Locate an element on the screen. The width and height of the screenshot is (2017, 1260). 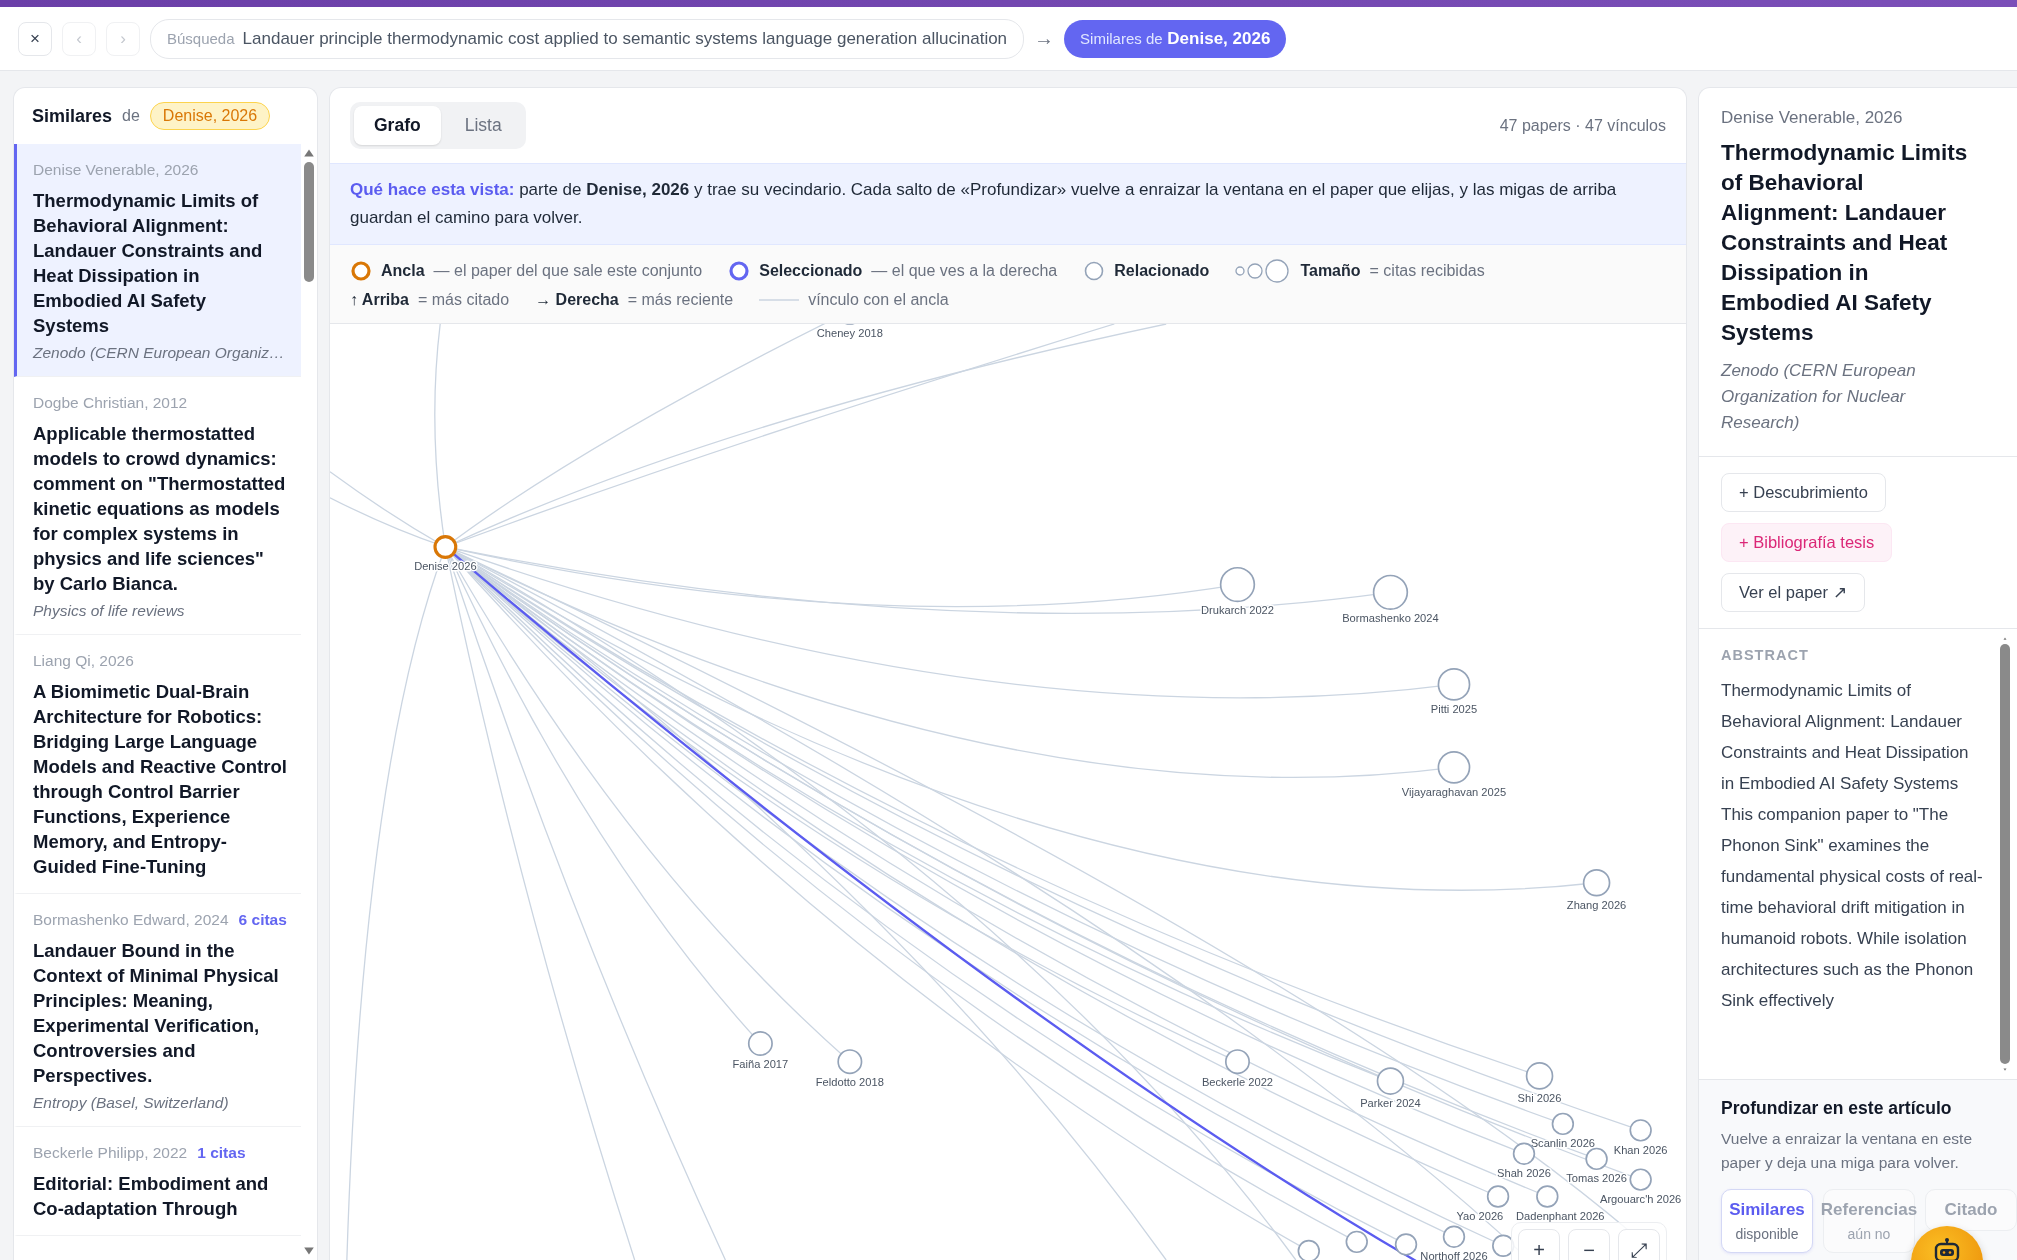
action-button: + Bibliografía tesis is located at coordinates (1807, 542).